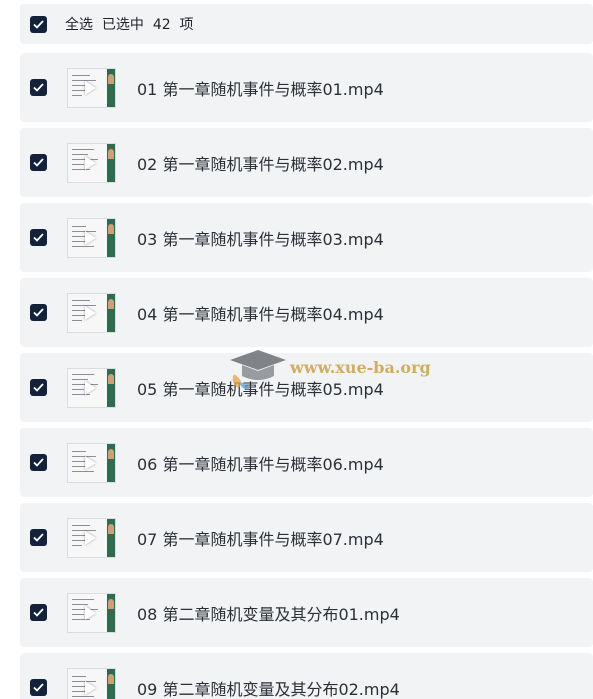 The height and width of the screenshot is (699, 593). What do you see at coordinates (260, 389) in the screenshot?
I see `file-name: 05 第一章随机事件与概率05.mp4` at bounding box center [260, 389].